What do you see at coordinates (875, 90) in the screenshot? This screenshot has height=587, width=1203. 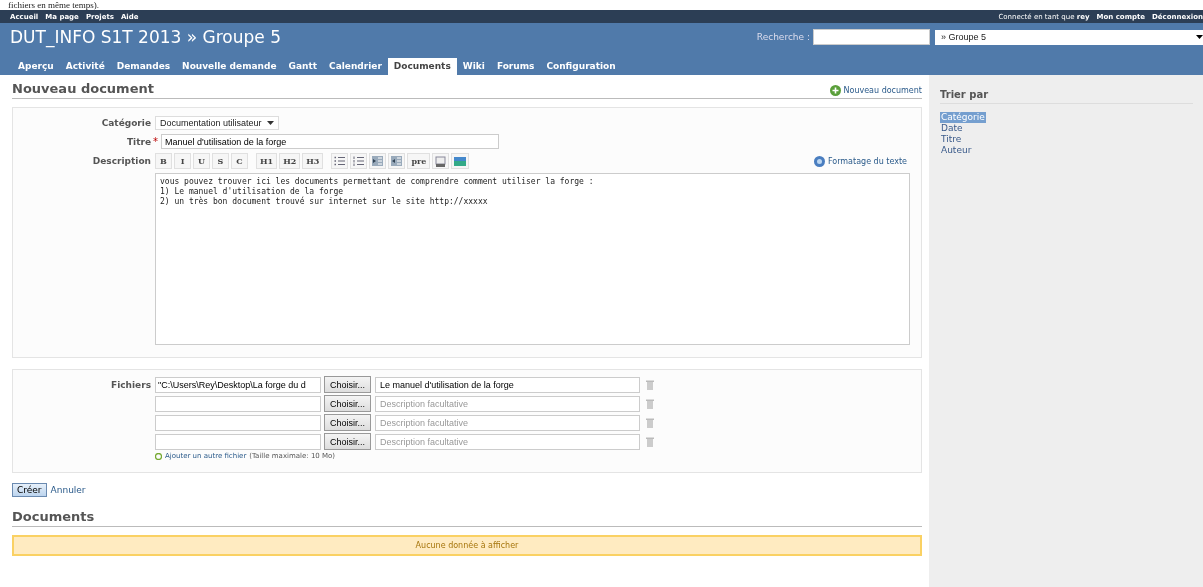 I see `new-document-link: Nouveau document` at bounding box center [875, 90].